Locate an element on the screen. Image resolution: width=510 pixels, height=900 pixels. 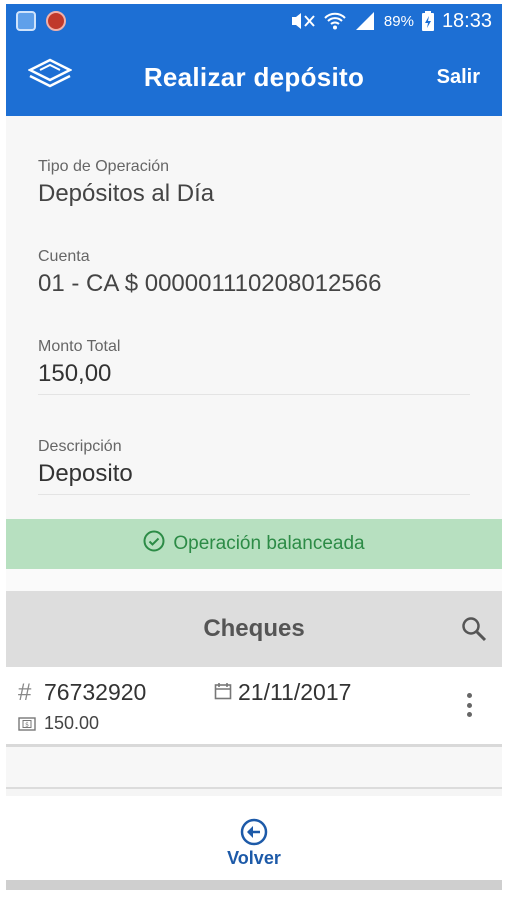
description-label: Descripción is located at coordinates (80, 446).